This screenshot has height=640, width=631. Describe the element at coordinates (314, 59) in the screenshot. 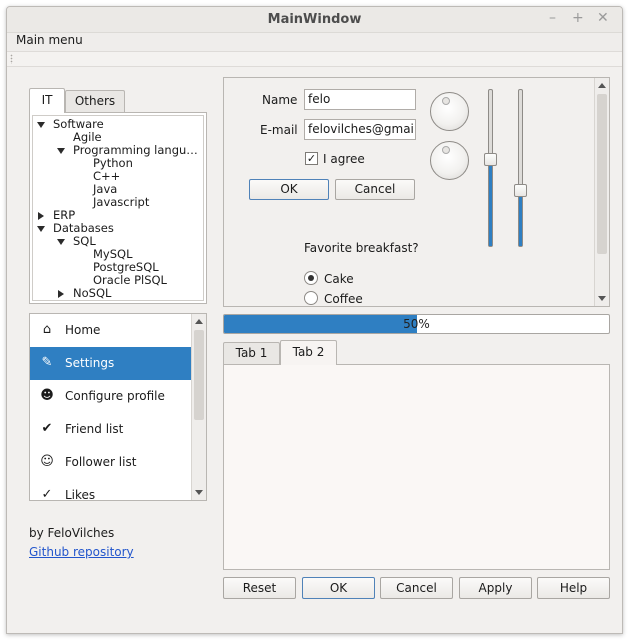

I see `toolbar` at that location.